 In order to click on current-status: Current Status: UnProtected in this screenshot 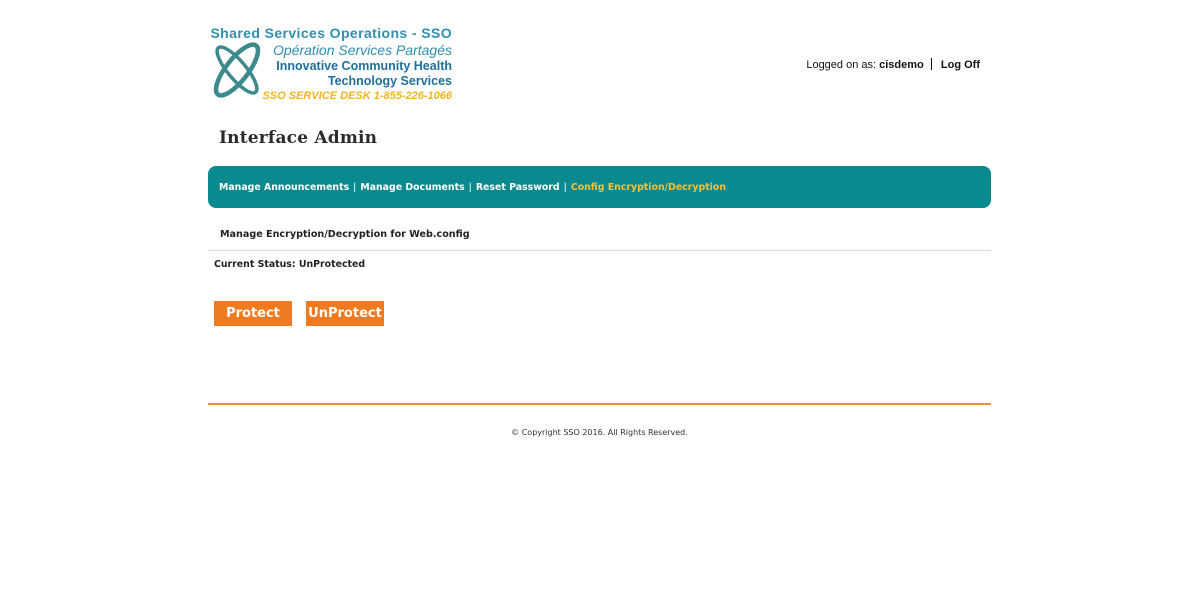, I will do `click(290, 264)`.